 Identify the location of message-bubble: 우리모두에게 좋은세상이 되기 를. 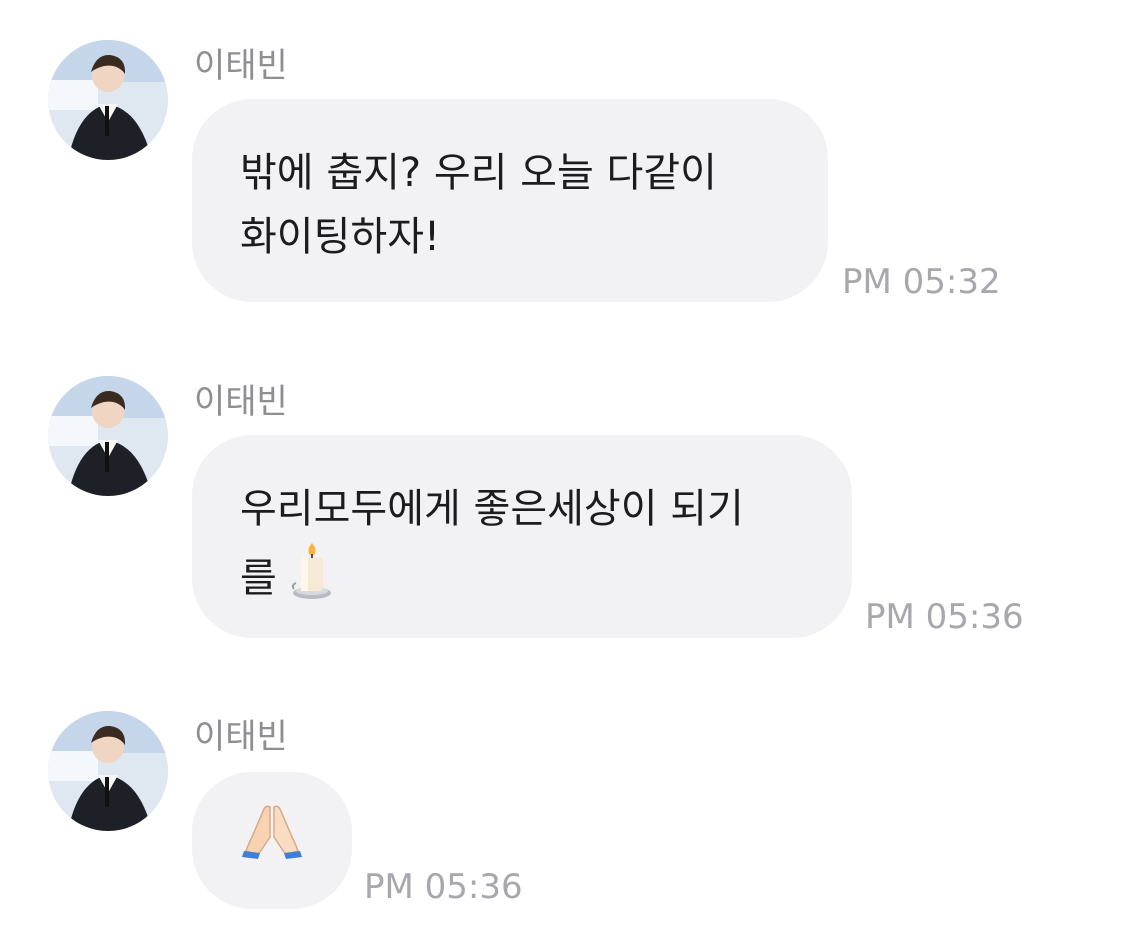
(522, 536).